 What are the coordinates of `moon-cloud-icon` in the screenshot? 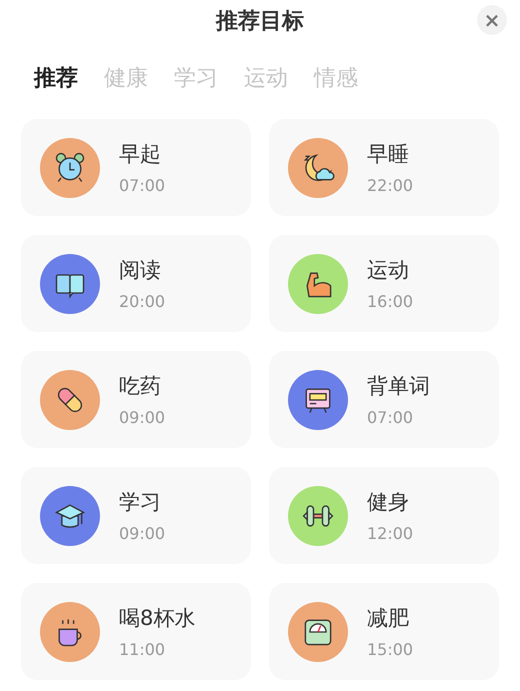 It's located at (319, 167).